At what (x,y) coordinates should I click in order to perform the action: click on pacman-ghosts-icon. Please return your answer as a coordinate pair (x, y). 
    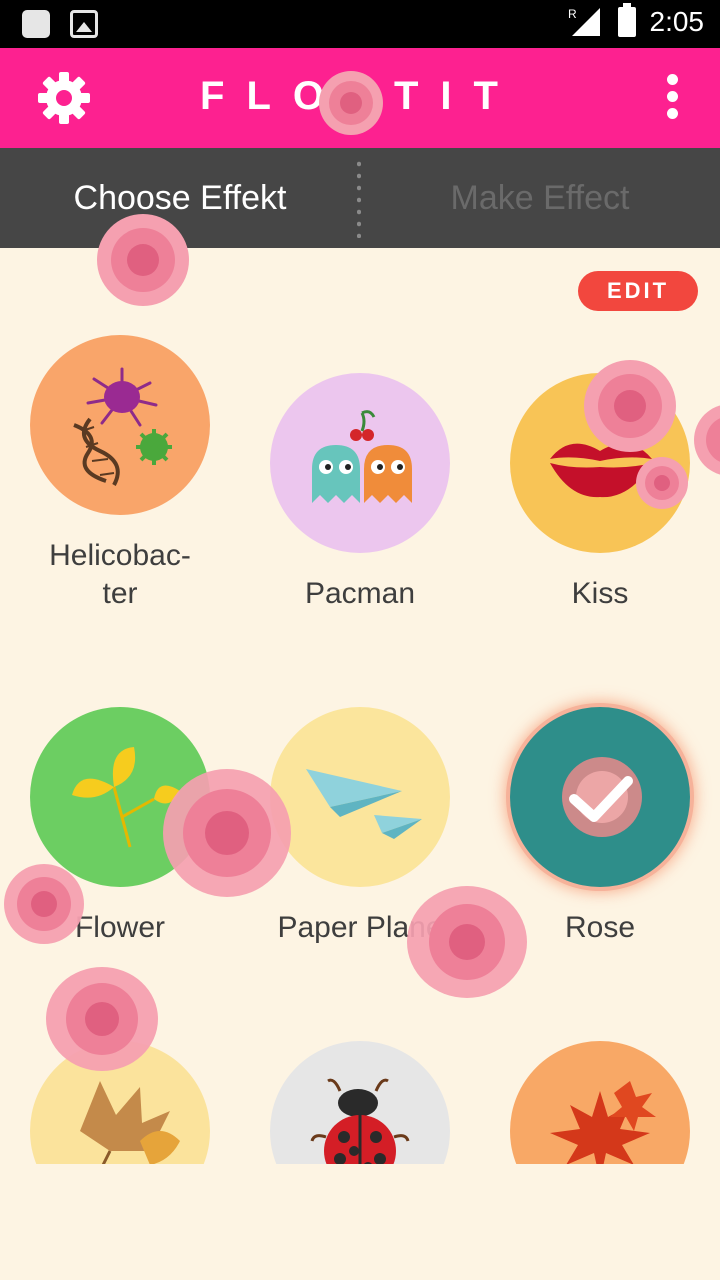
    Looking at the image, I should click on (362, 456).